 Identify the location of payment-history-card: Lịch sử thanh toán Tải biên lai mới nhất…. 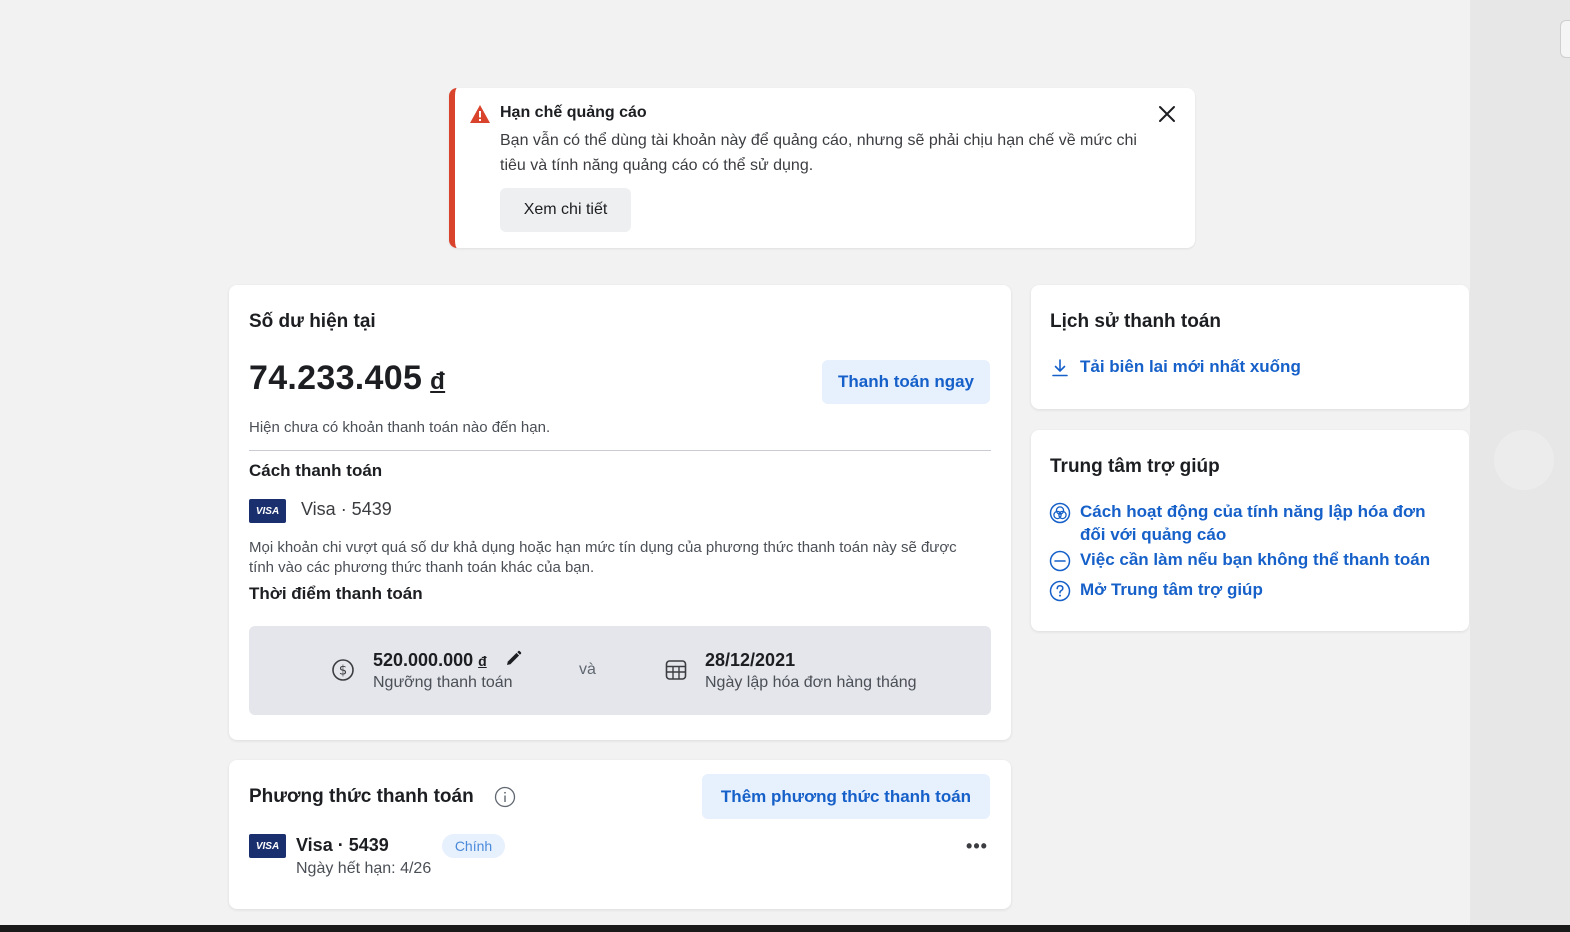
(1250, 347).